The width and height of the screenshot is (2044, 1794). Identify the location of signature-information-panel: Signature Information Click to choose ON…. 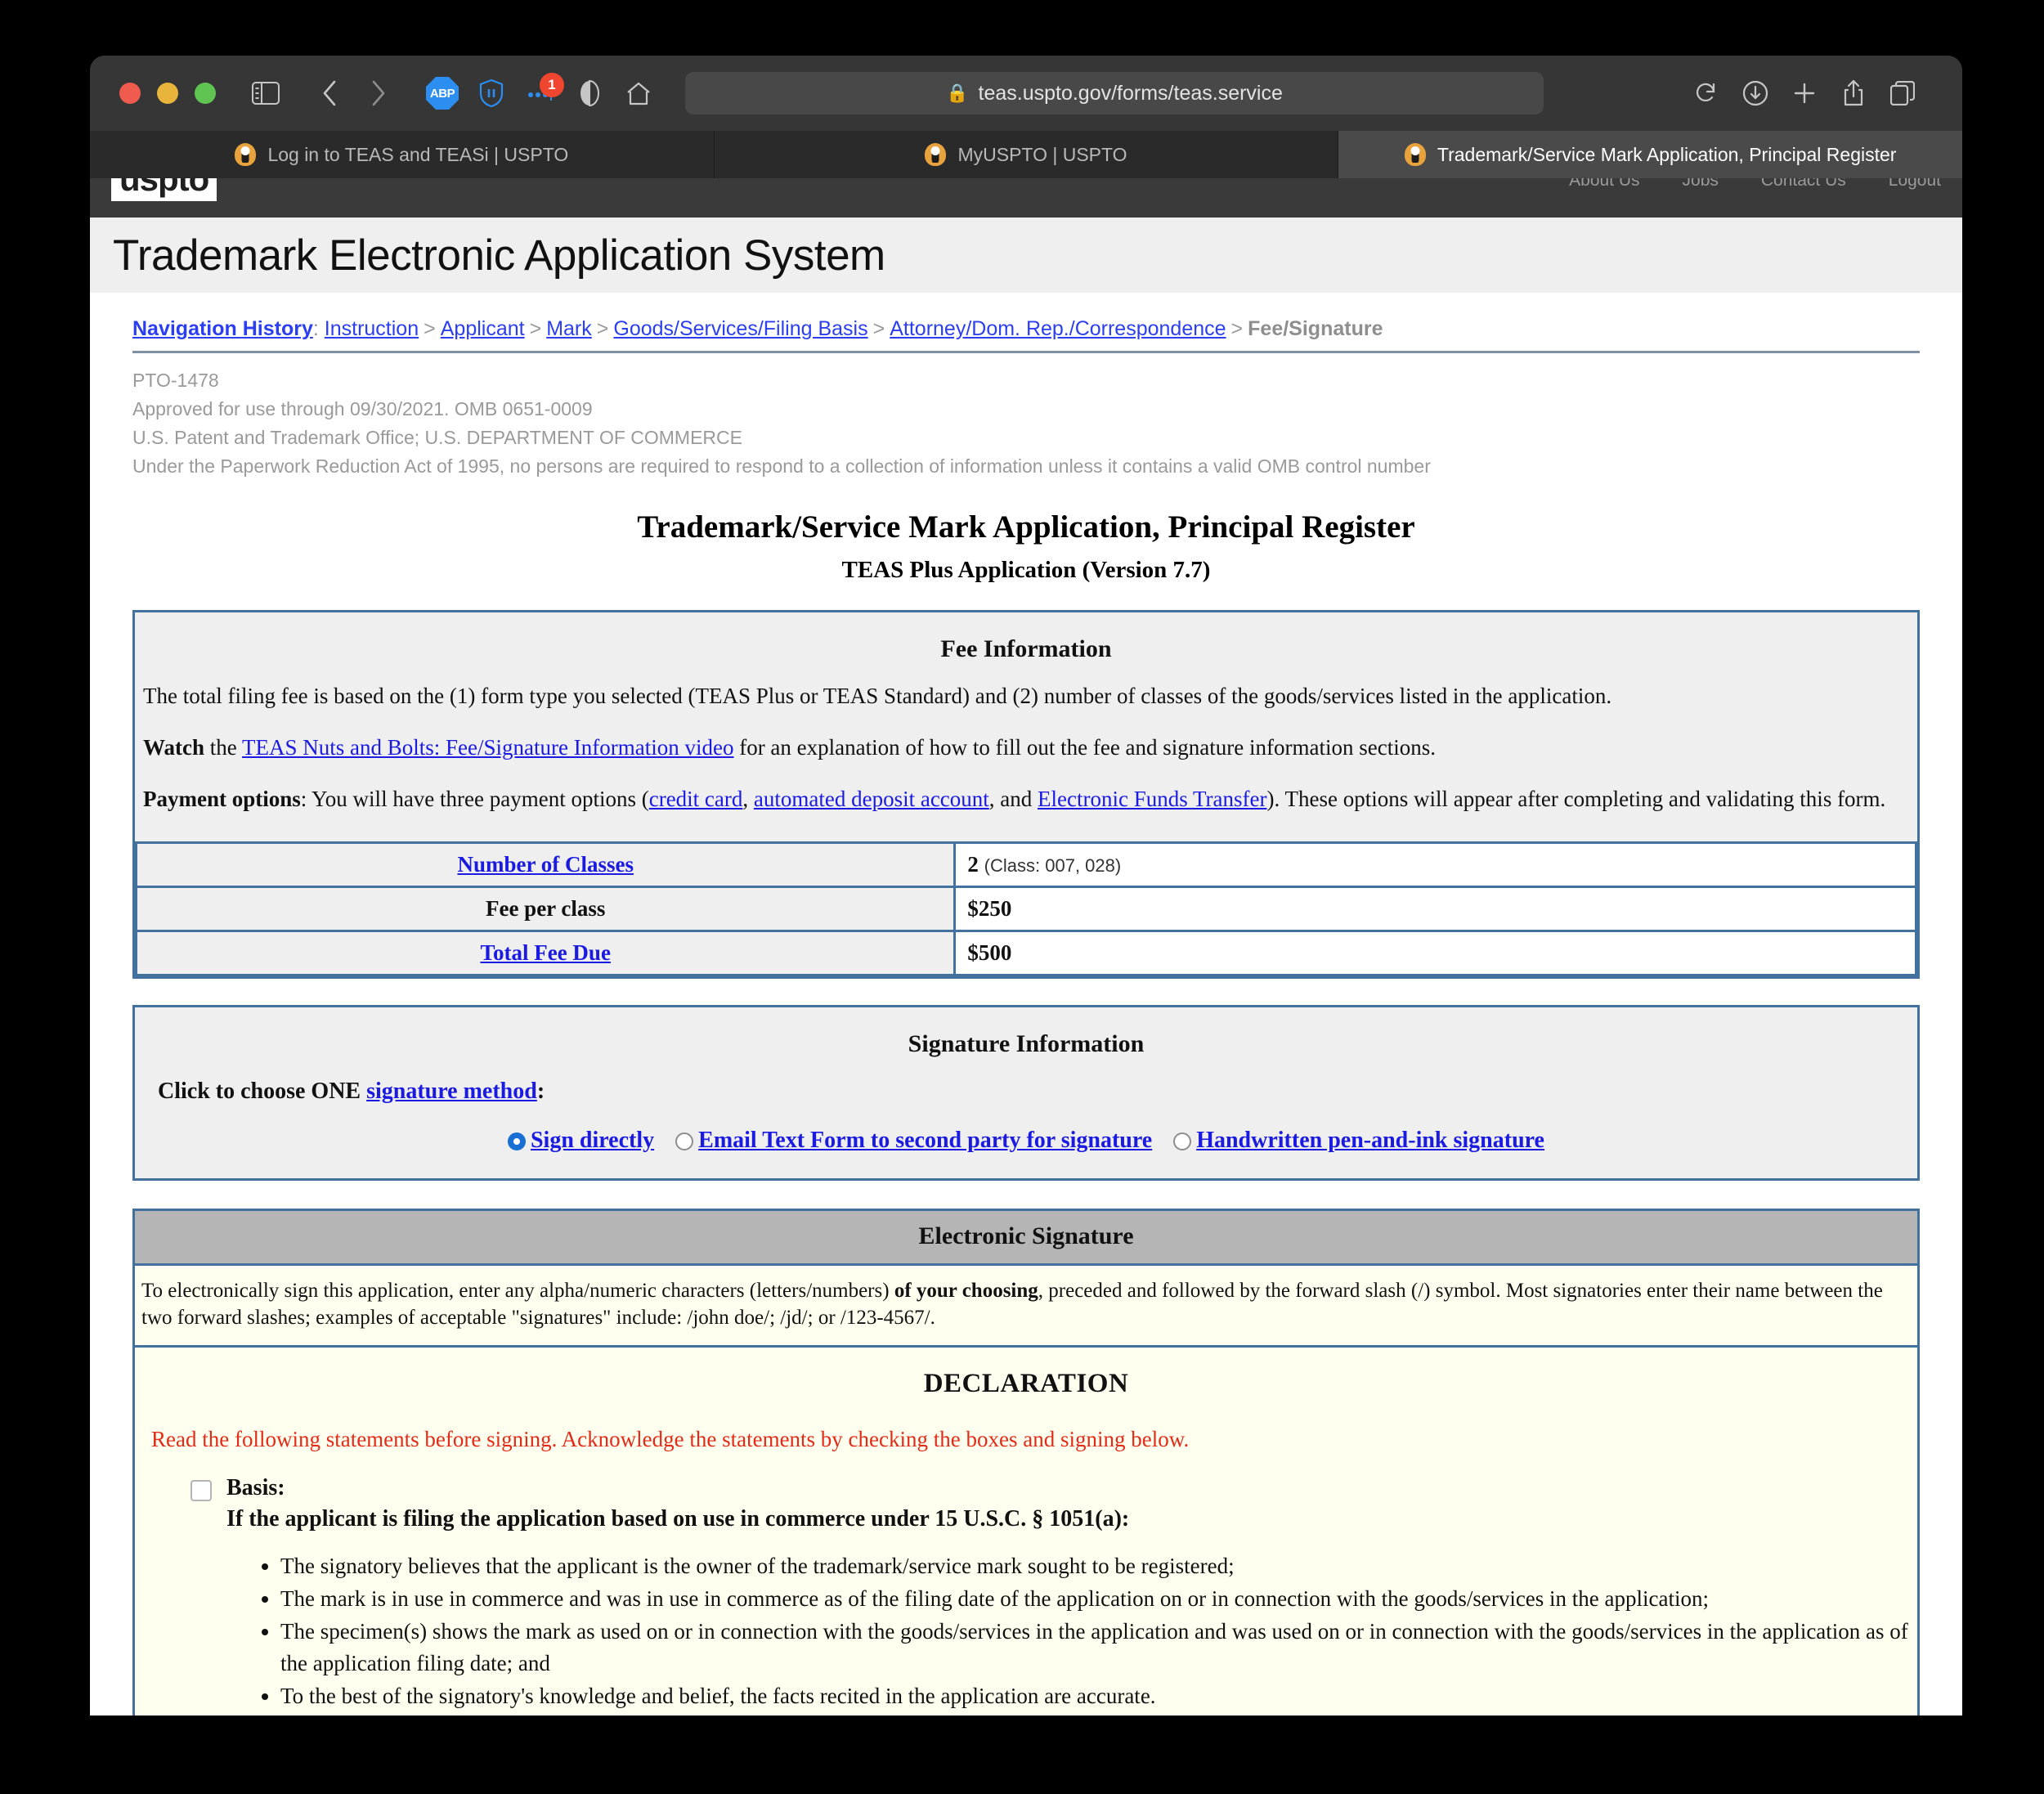
(1026, 1092).